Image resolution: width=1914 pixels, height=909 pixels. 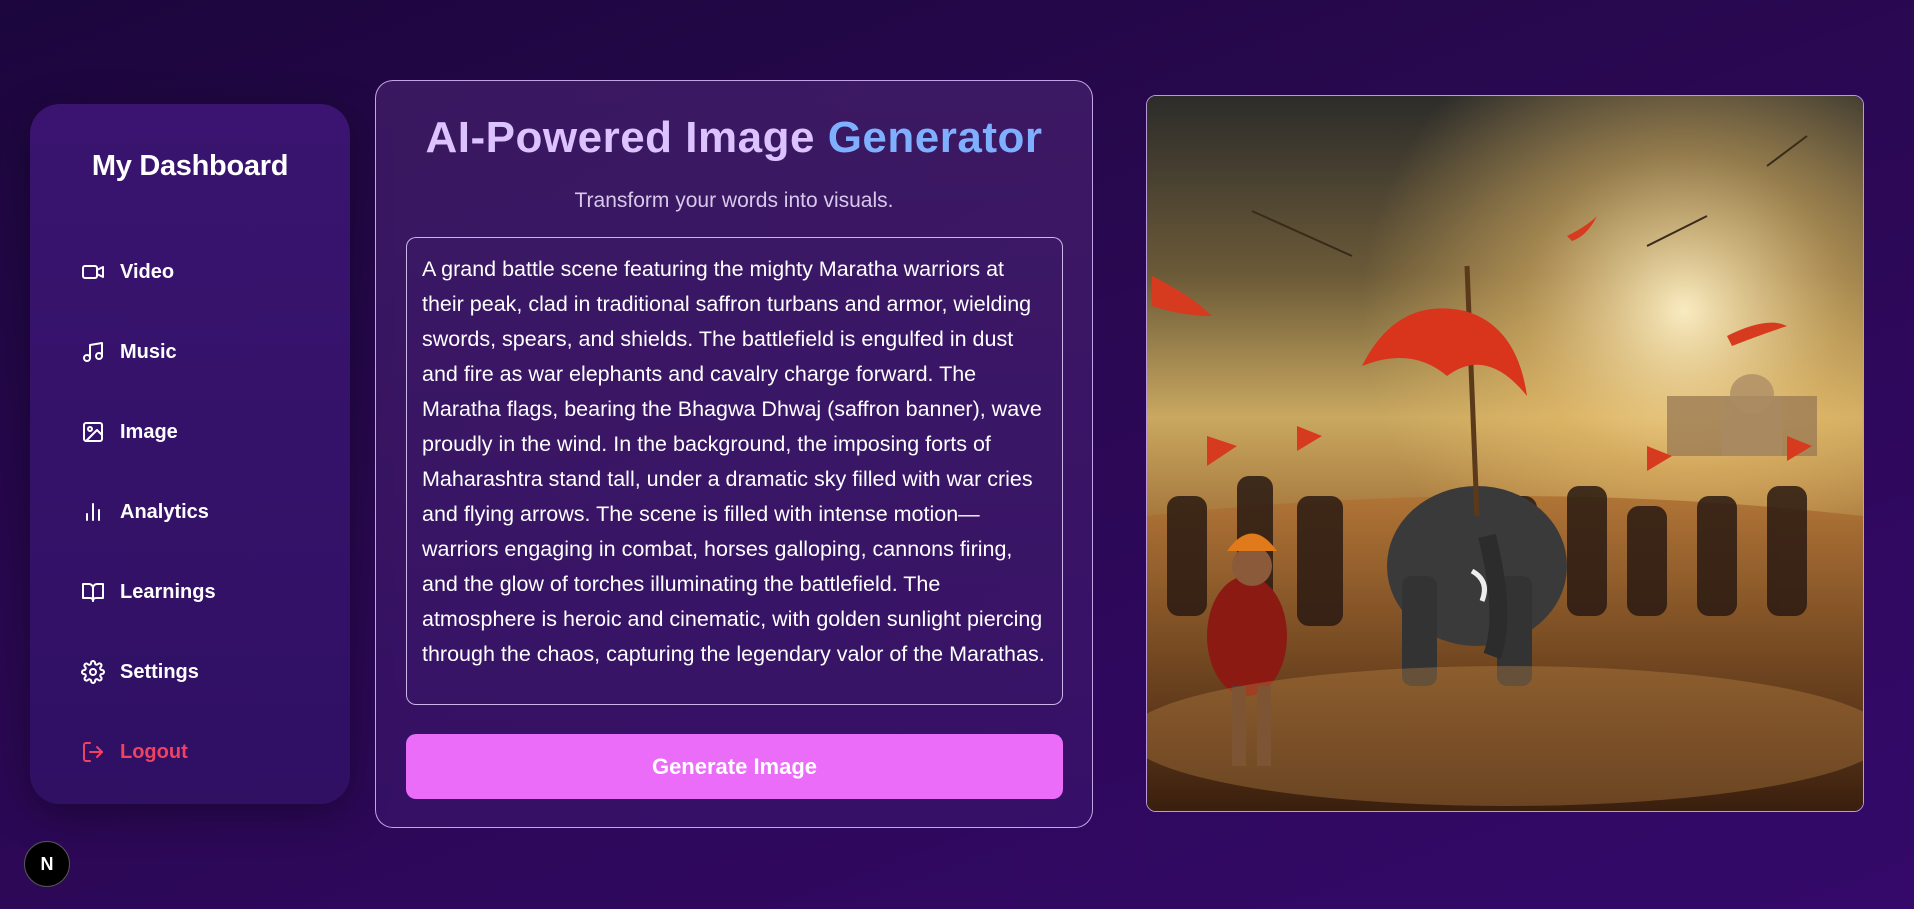 What do you see at coordinates (93, 512) in the screenshot?
I see `bar-chart-icon` at bounding box center [93, 512].